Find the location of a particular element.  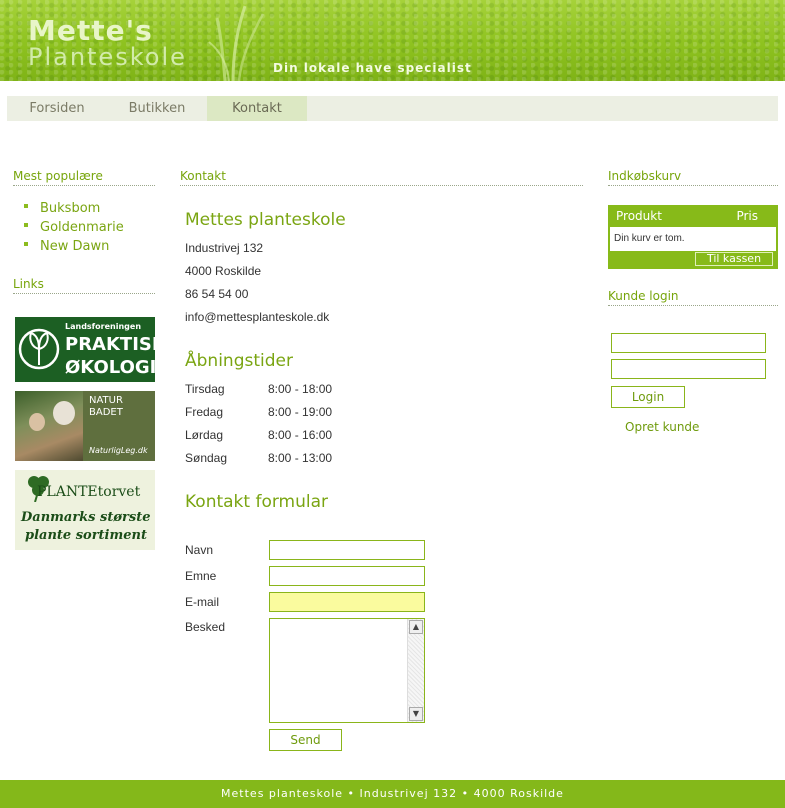

list-item: Goldenmarie is located at coordinates (74, 229).